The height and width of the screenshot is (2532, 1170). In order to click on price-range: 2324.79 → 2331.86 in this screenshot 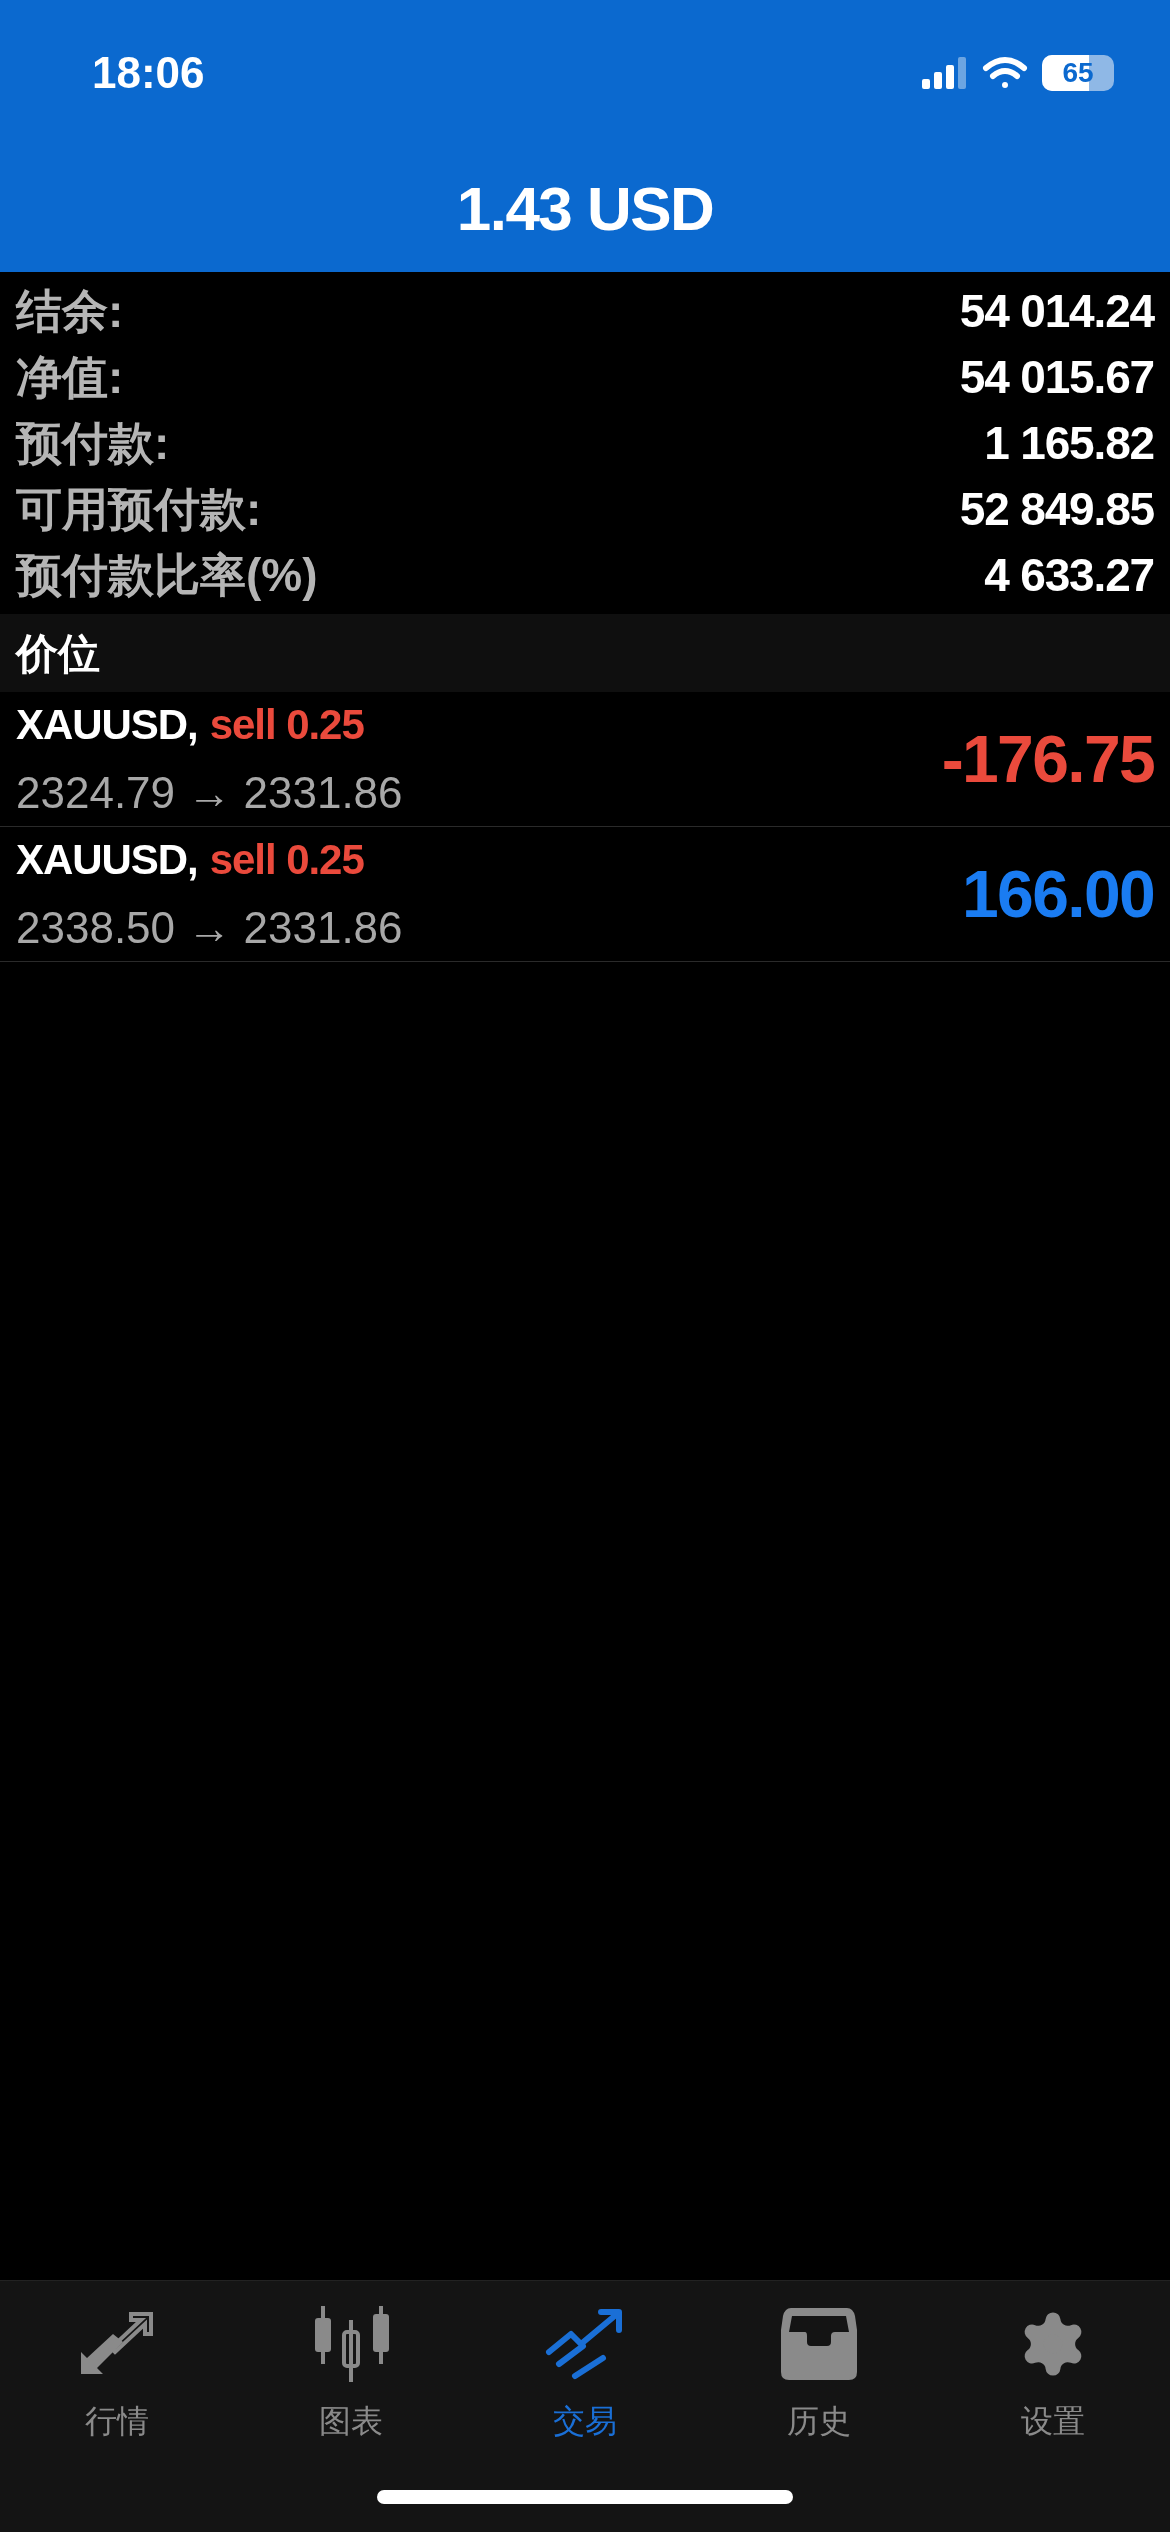, I will do `click(209, 792)`.